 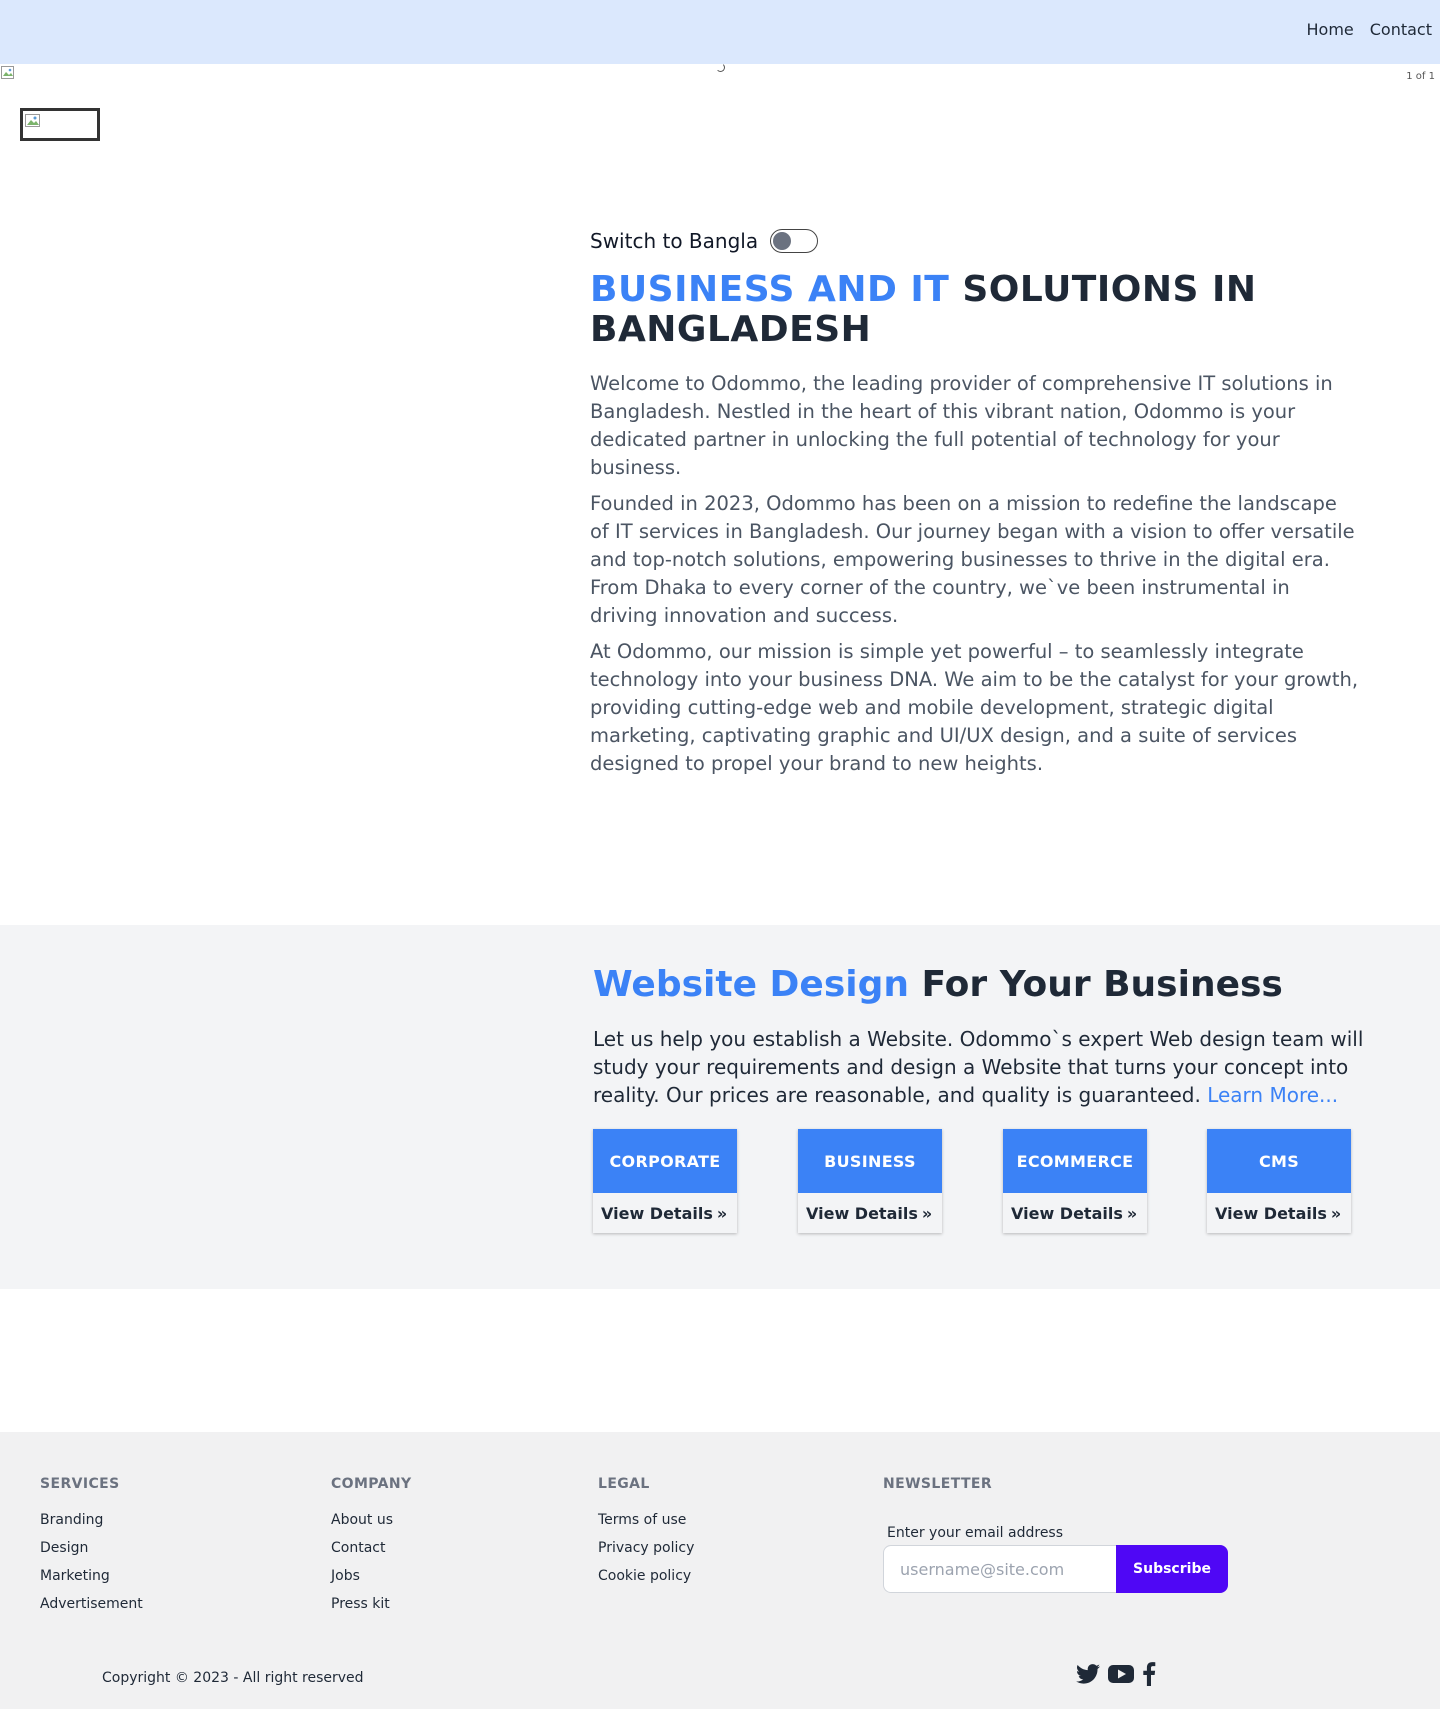 I want to click on subscribe-button: Subscribe, so click(x=1172, y=1569).